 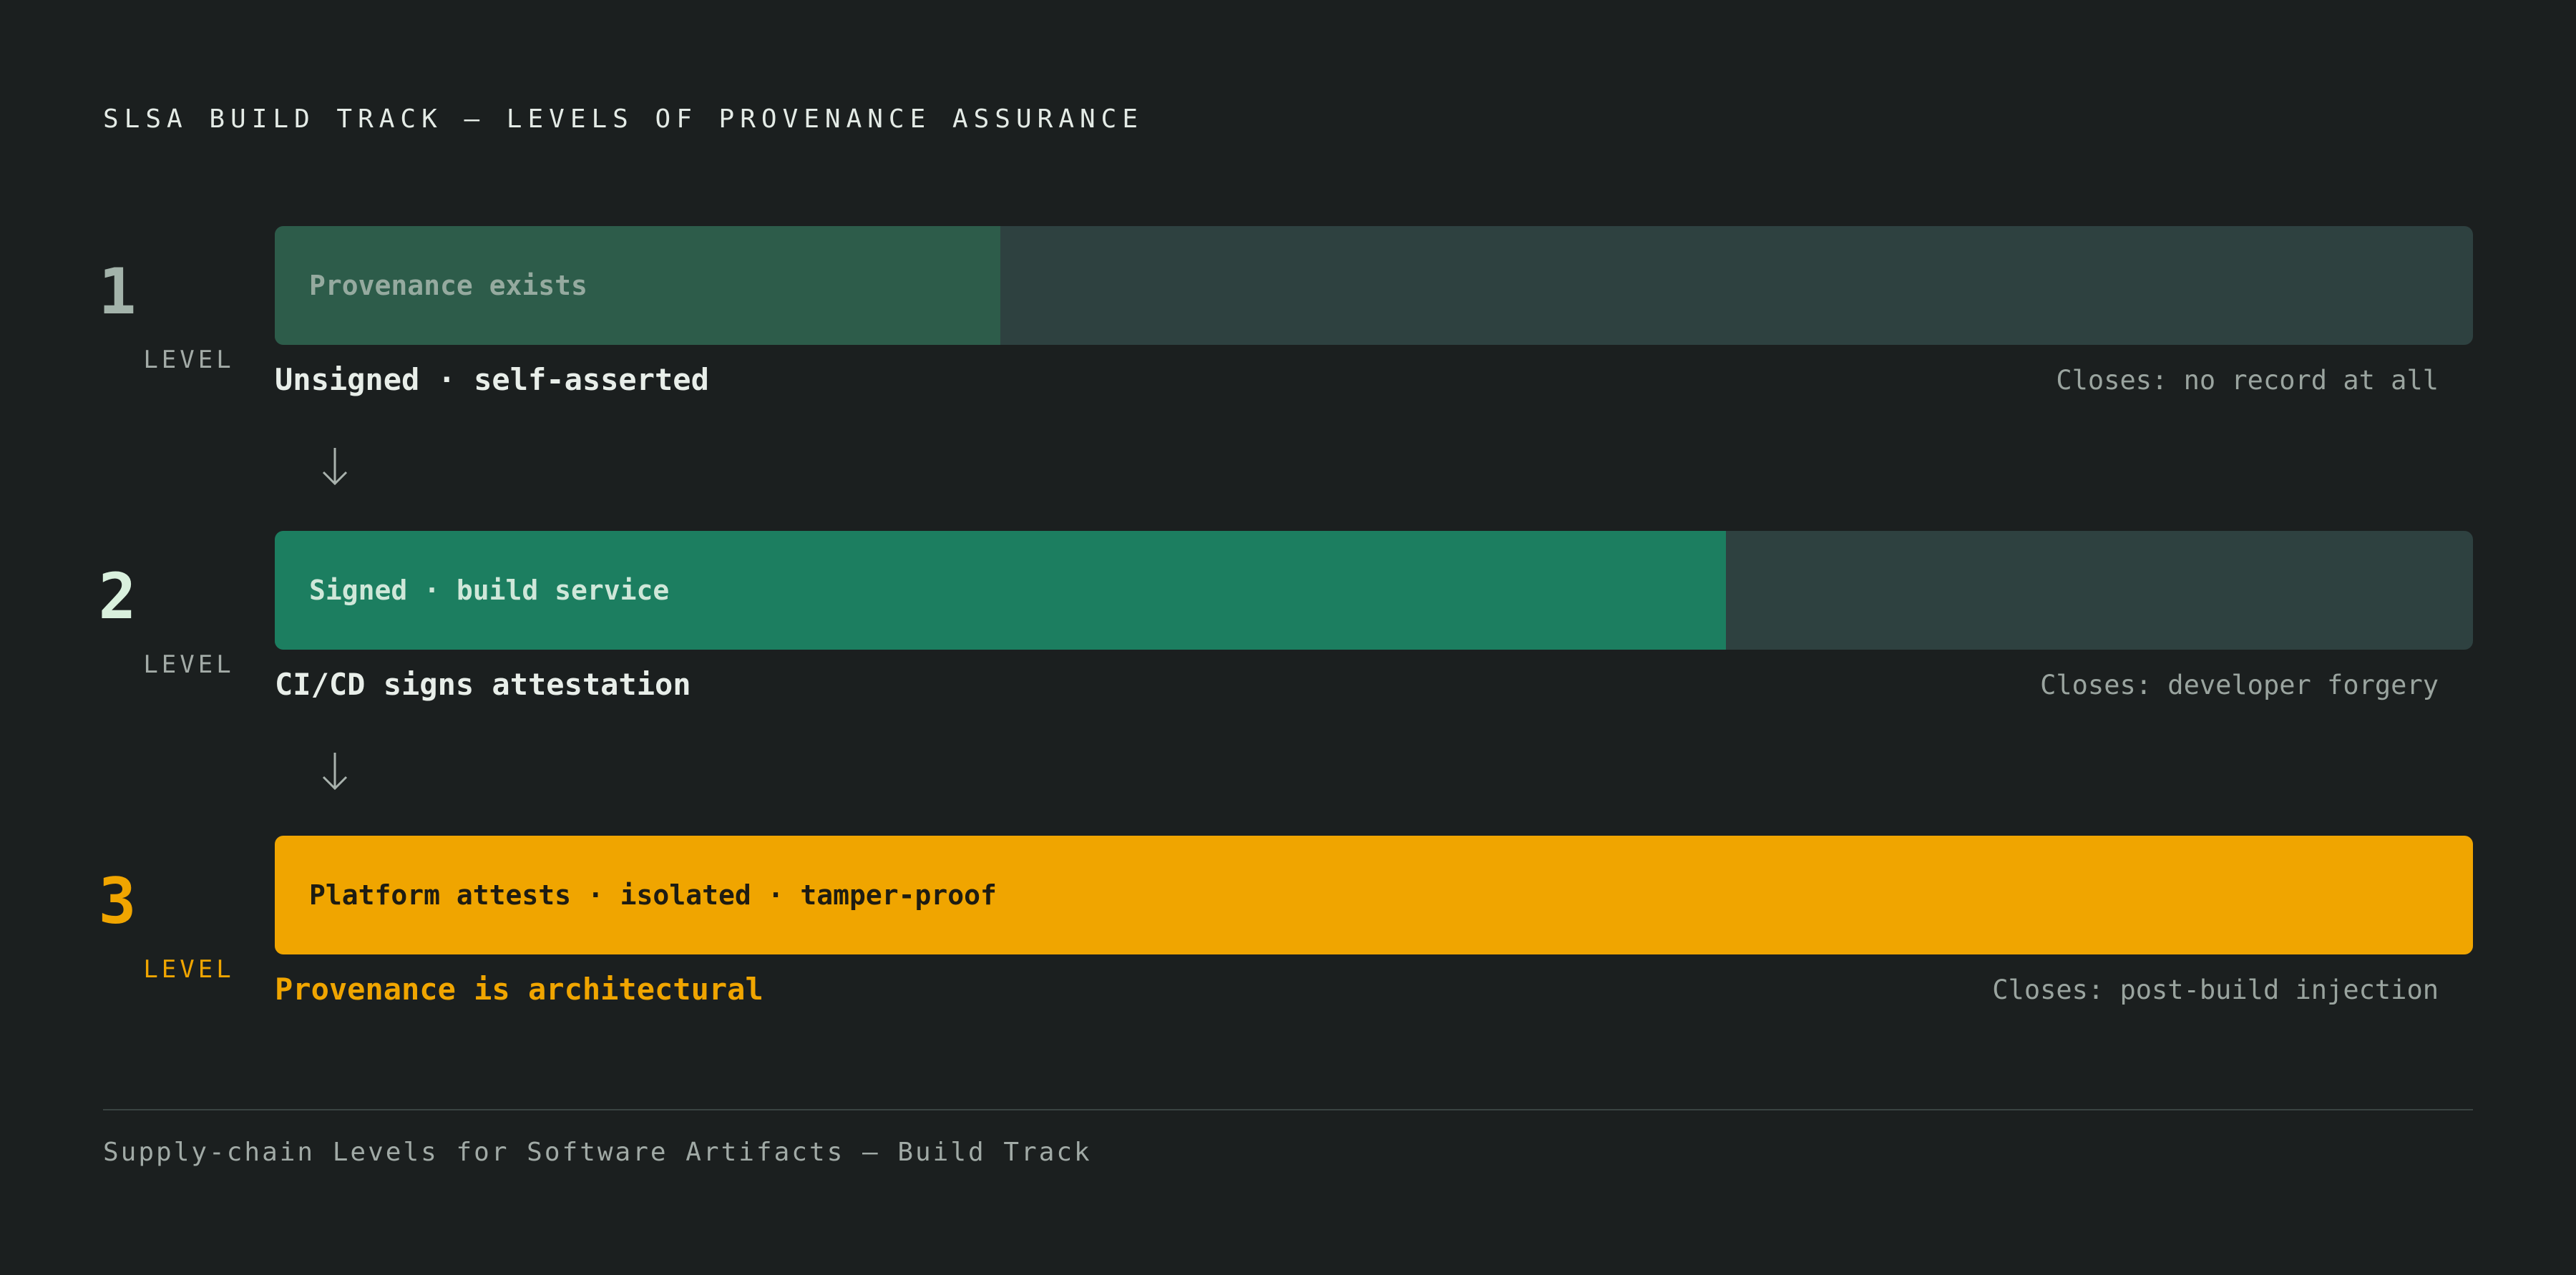 I want to click on level-bar-track: Signed · build service, so click(x=1374, y=591).